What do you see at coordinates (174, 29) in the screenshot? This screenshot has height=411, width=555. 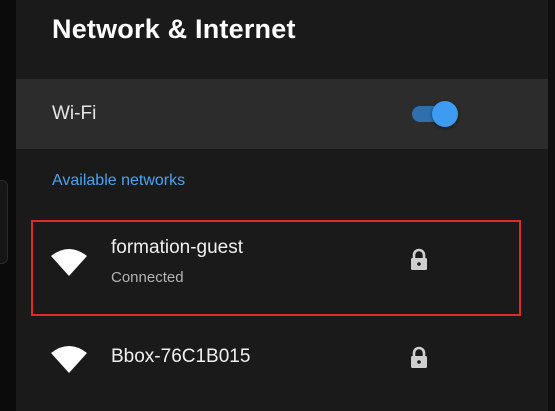 I see `page-title: Network & Internet` at bounding box center [174, 29].